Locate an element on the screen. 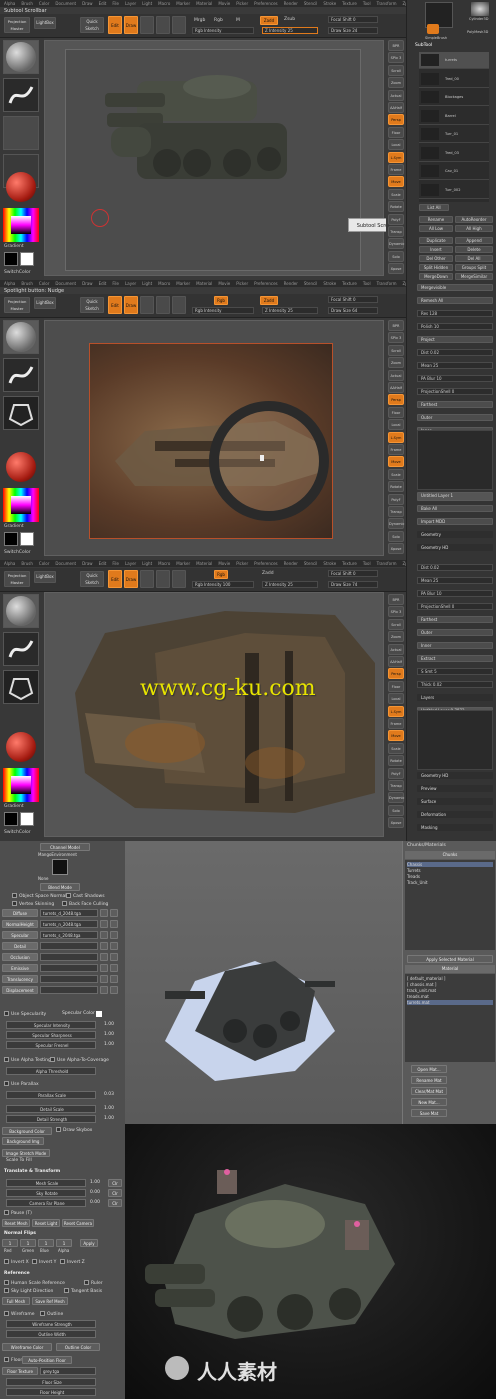 This screenshot has height=1399, width=496. menu-item-marker: Marker is located at coordinates (183, 3).